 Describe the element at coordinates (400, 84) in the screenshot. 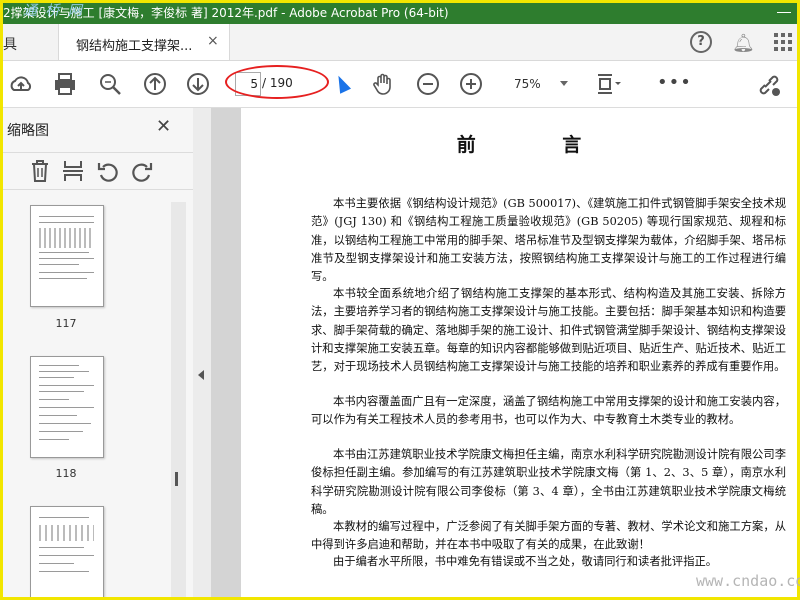

I see `main-toolbar: 5 / 190 75% •••` at that location.